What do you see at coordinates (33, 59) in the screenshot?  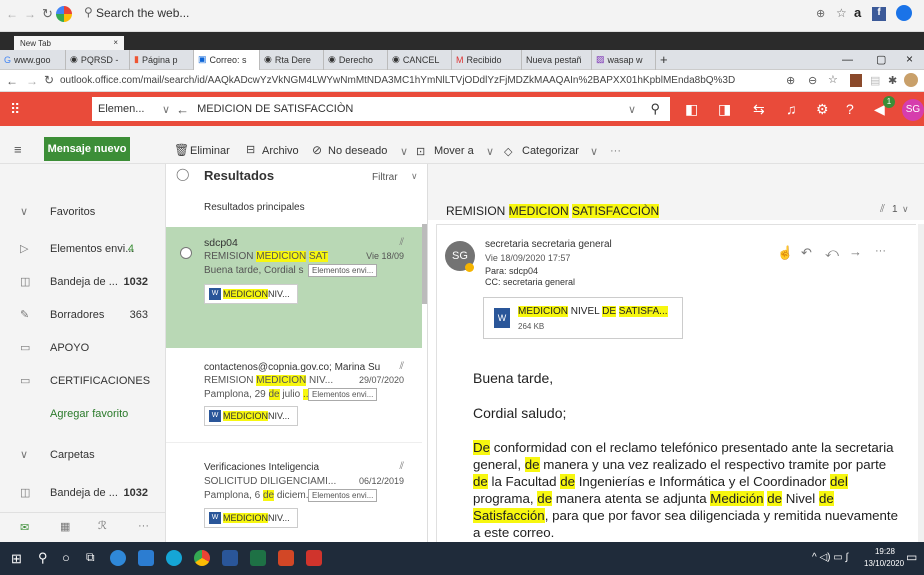 I see `tab-google: Gwww.goo` at bounding box center [33, 59].